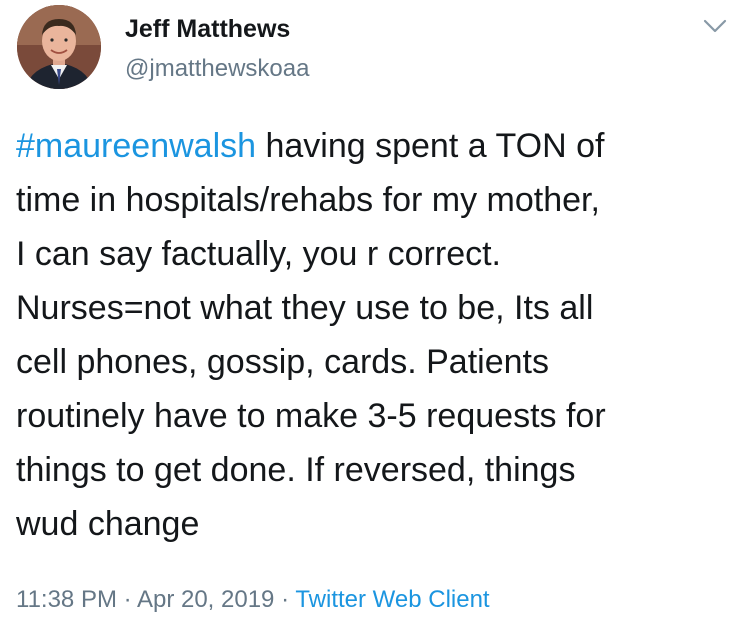  I want to click on avatar-image, so click(59, 47).